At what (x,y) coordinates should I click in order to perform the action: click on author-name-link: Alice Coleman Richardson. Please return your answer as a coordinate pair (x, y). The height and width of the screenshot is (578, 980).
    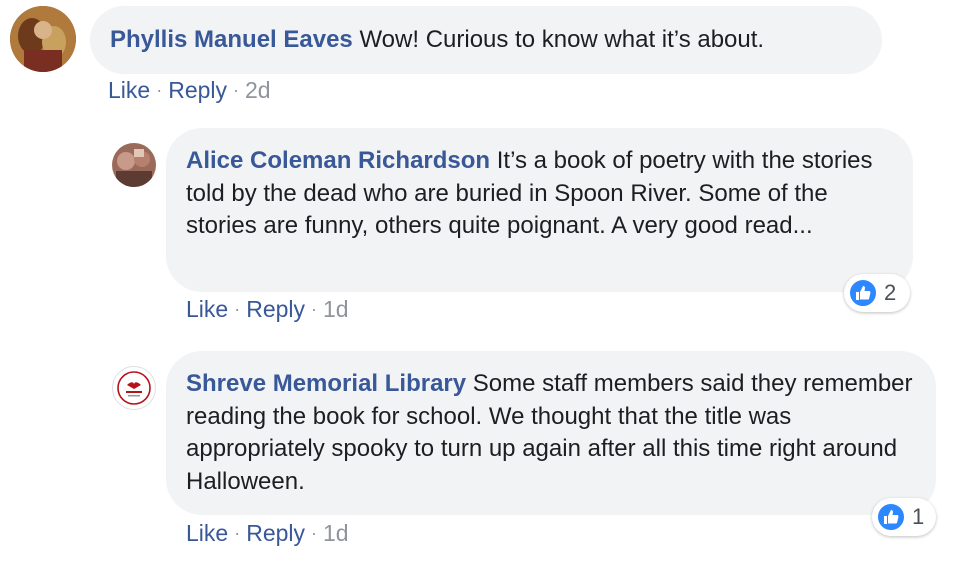
    Looking at the image, I should click on (338, 160).